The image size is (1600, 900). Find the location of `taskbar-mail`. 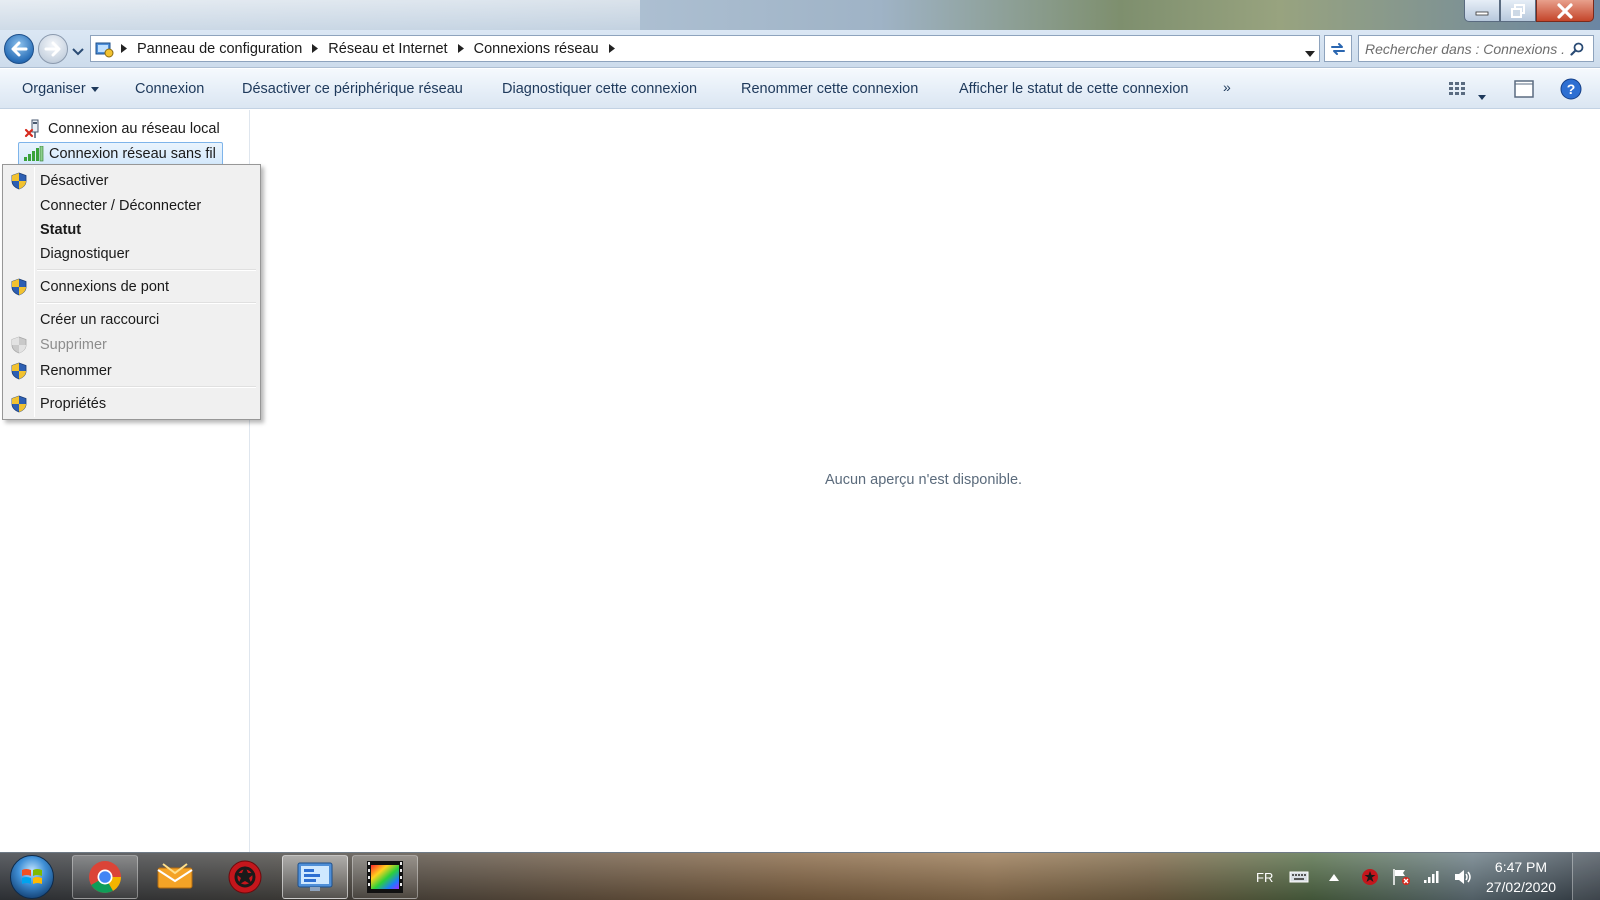

taskbar-mail is located at coordinates (175, 877).